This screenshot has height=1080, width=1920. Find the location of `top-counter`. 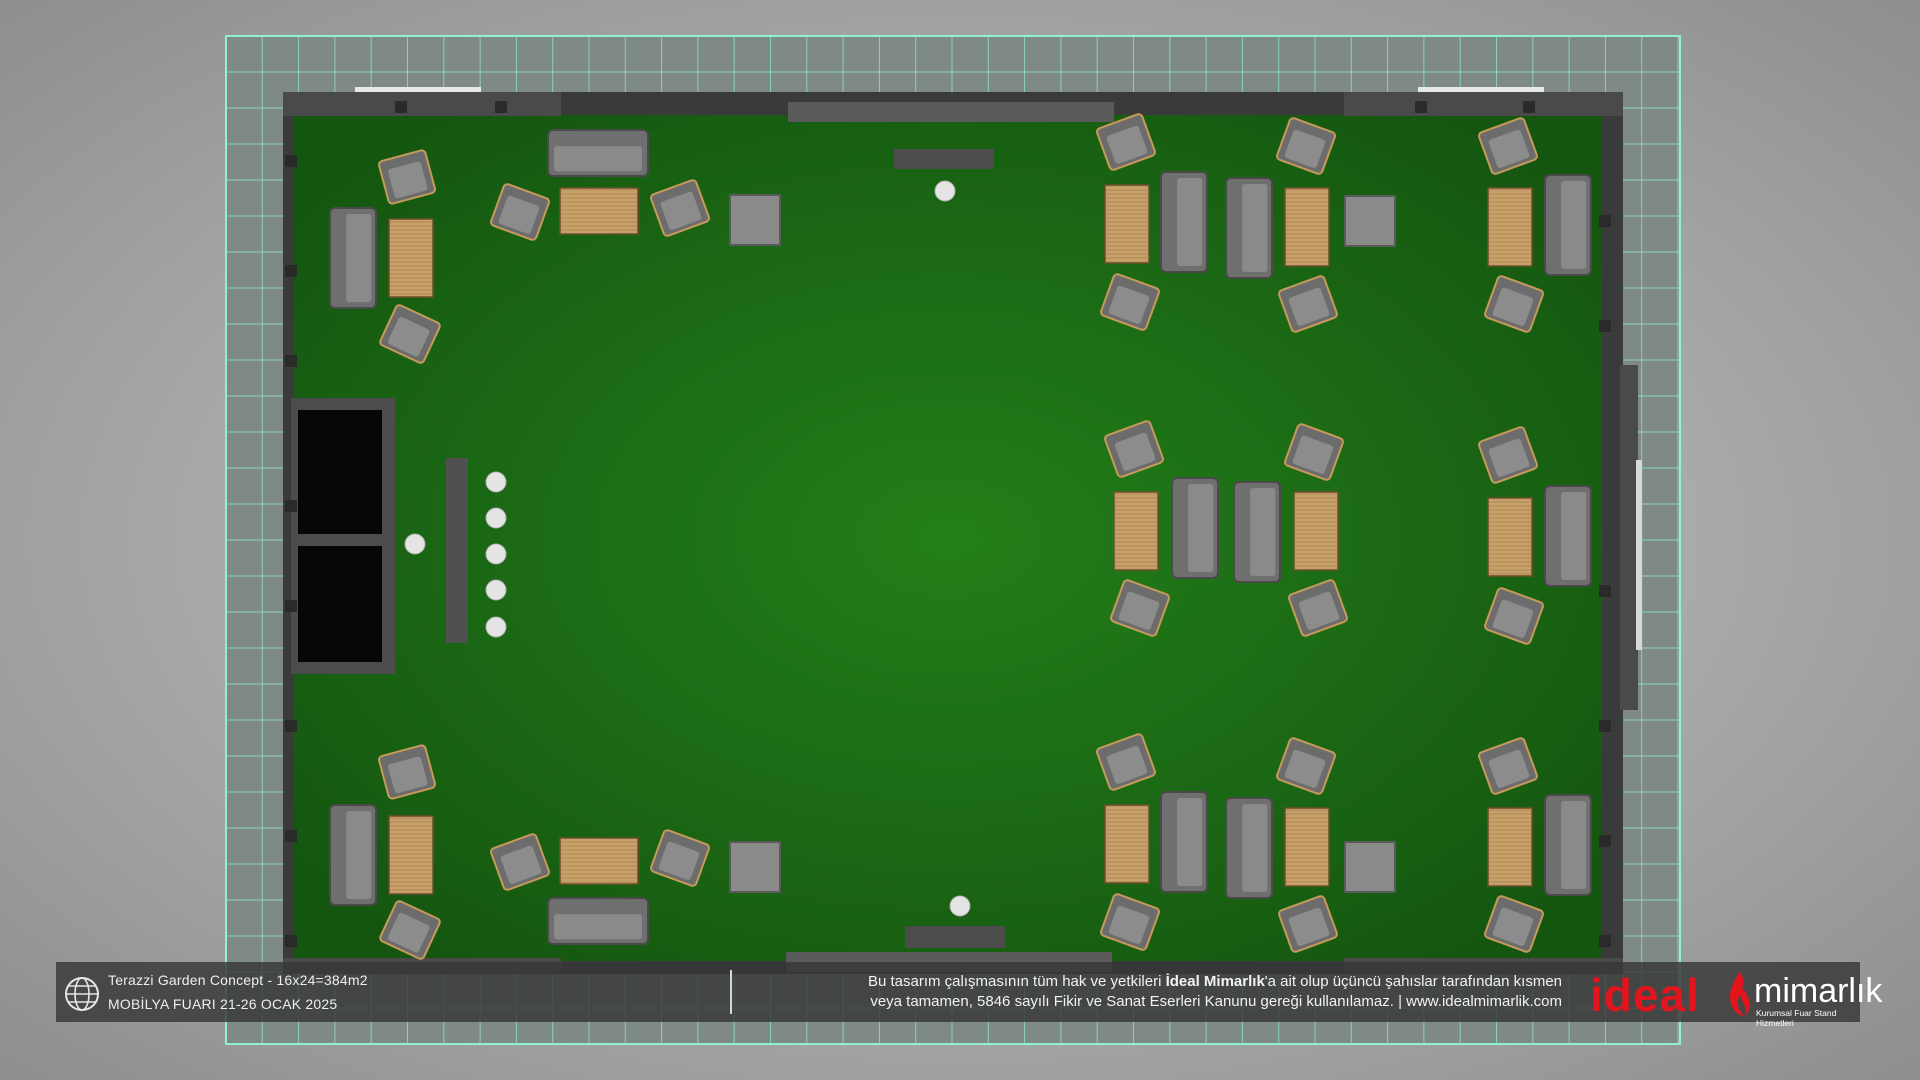

top-counter is located at coordinates (944, 159).